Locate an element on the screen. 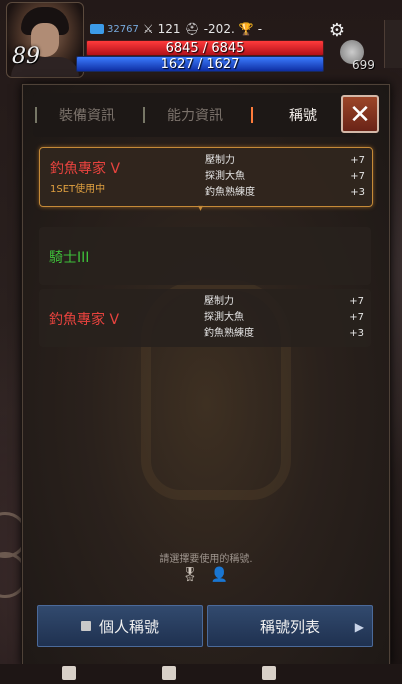 The height and width of the screenshot is (684, 402). stat-row: 32767 ⚔ 121 ⛑ -202. 🏆 - is located at coordinates (176, 29).